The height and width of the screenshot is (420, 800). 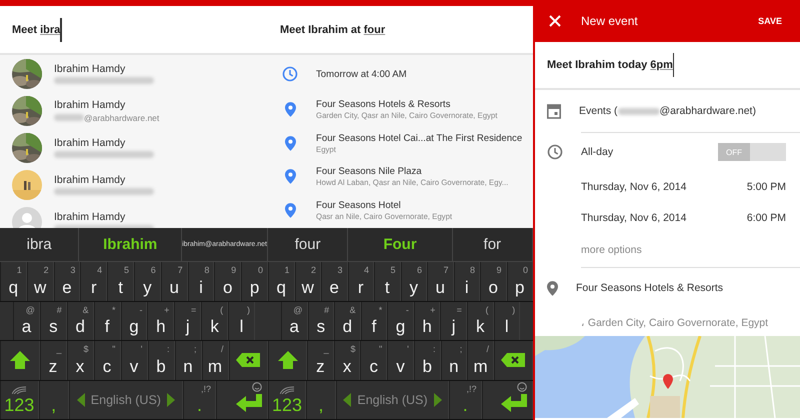 I want to click on suggestion: ibra, so click(x=40, y=244).